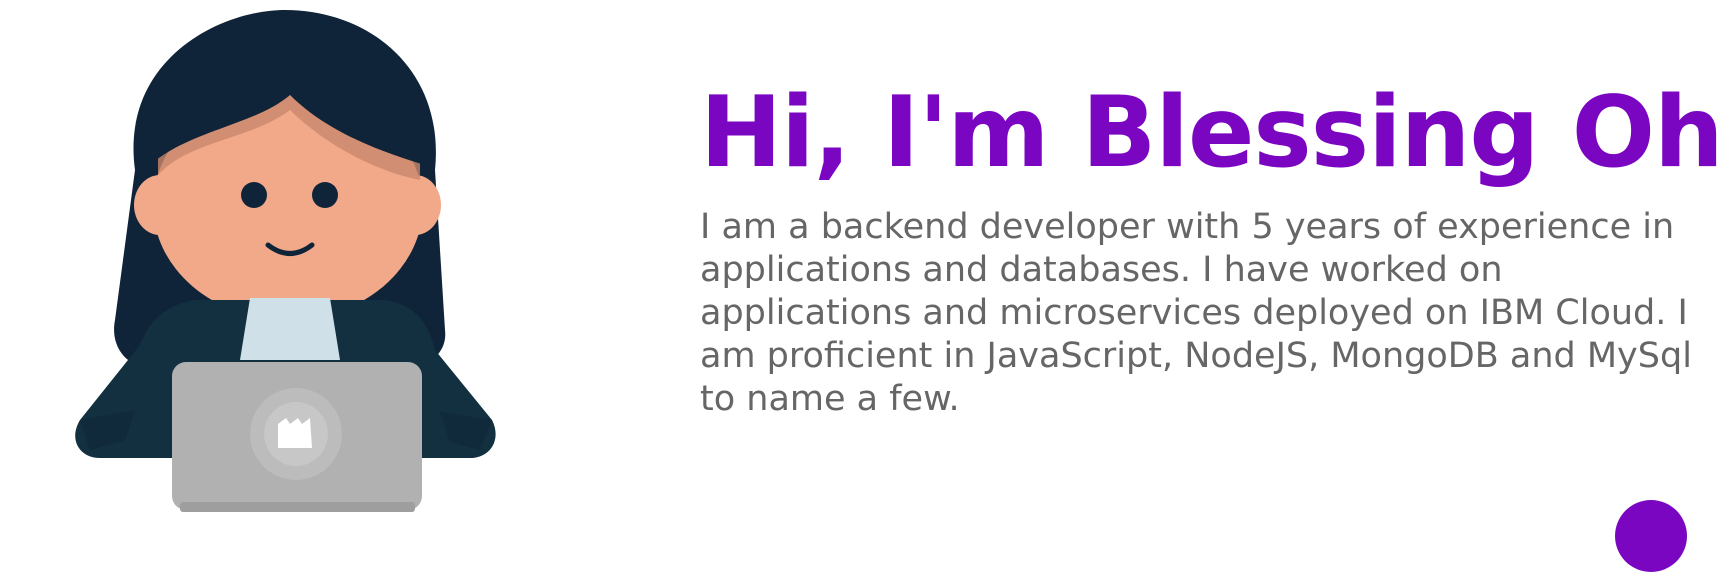 This screenshot has width=1722, height=582. I want to click on floating-circle-button, so click(1651, 536).